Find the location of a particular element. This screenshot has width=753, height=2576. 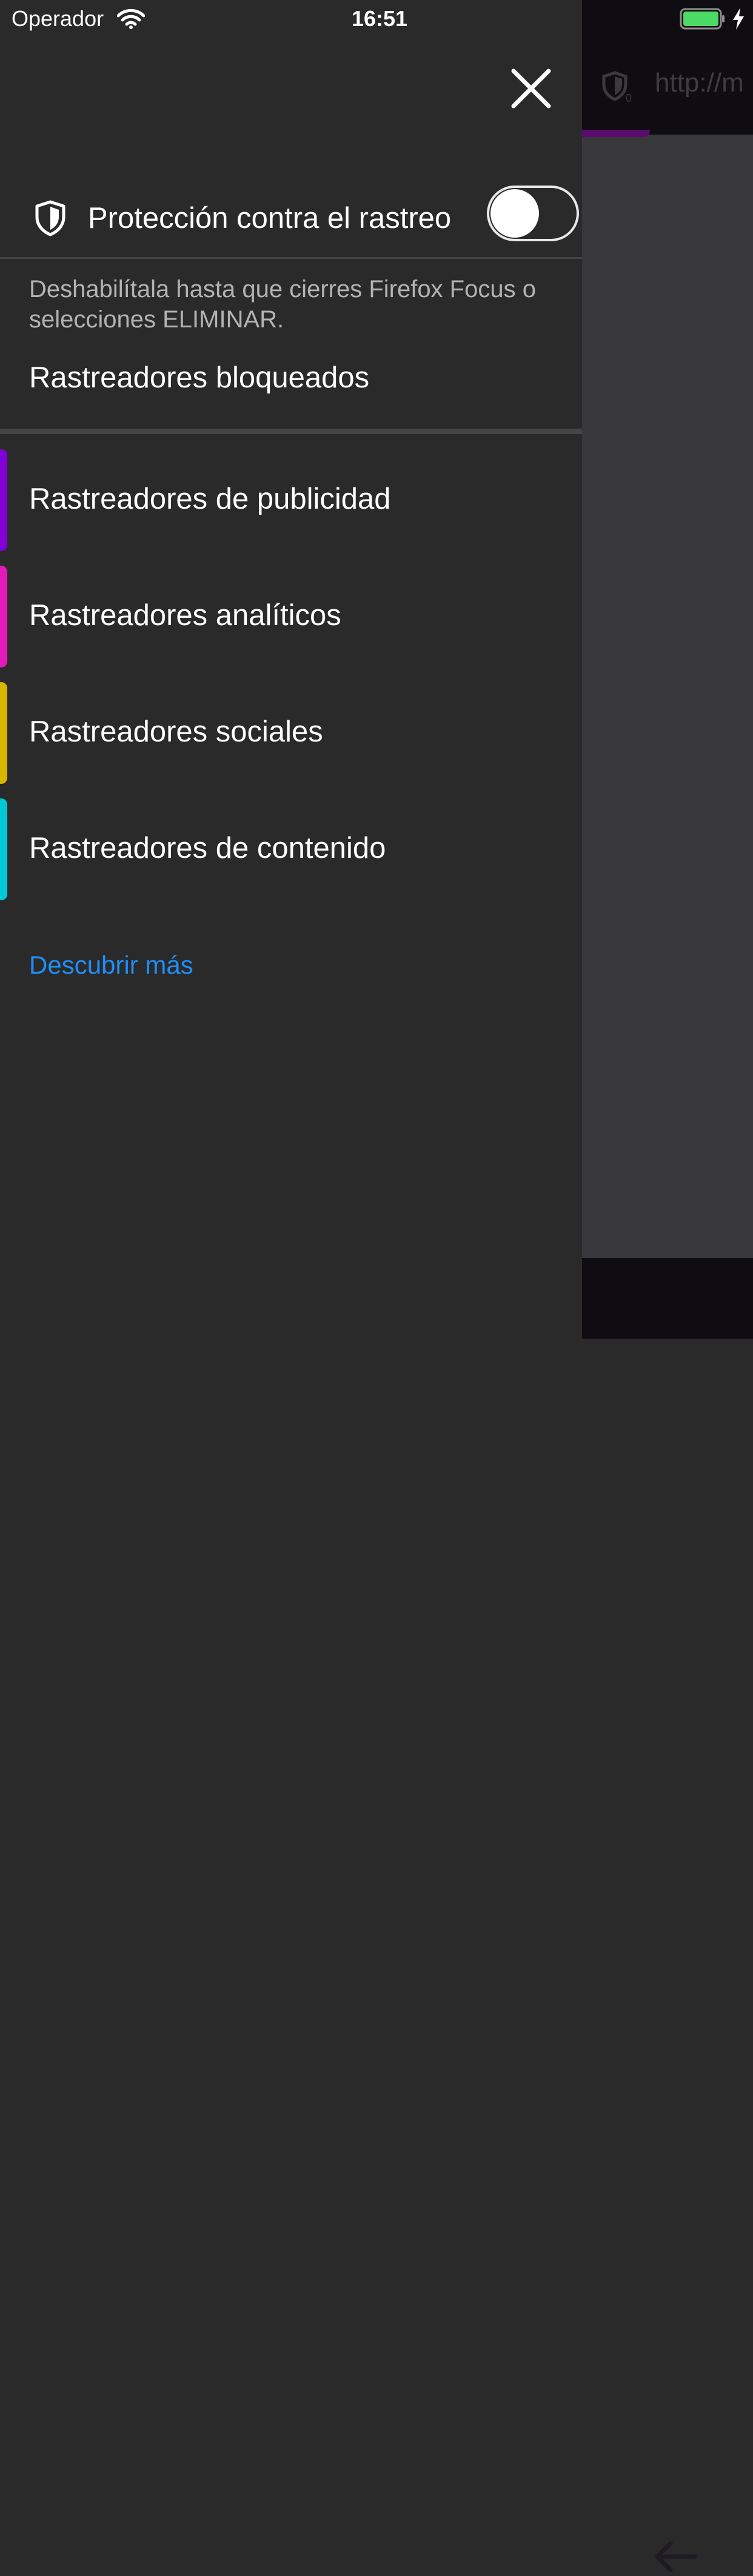

charging-bolt-icon is located at coordinates (739, 19).